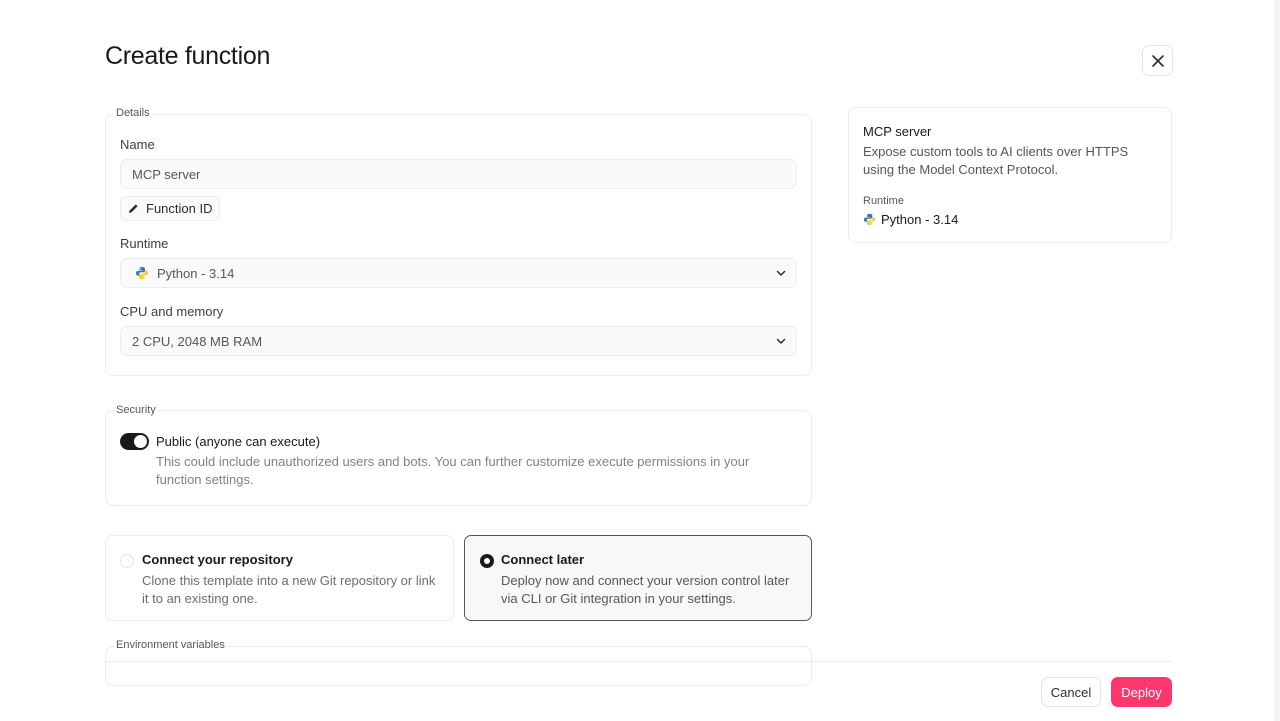 The width and height of the screenshot is (1280, 721). What do you see at coordinates (140, 441) in the screenshot?
I see `toggle-knob` at bounding box center [140, 441].